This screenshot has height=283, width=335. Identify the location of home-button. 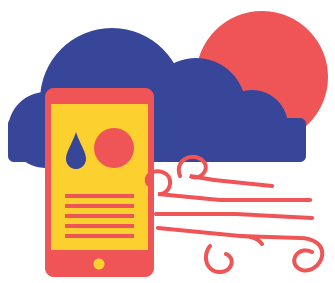
(99, 264).